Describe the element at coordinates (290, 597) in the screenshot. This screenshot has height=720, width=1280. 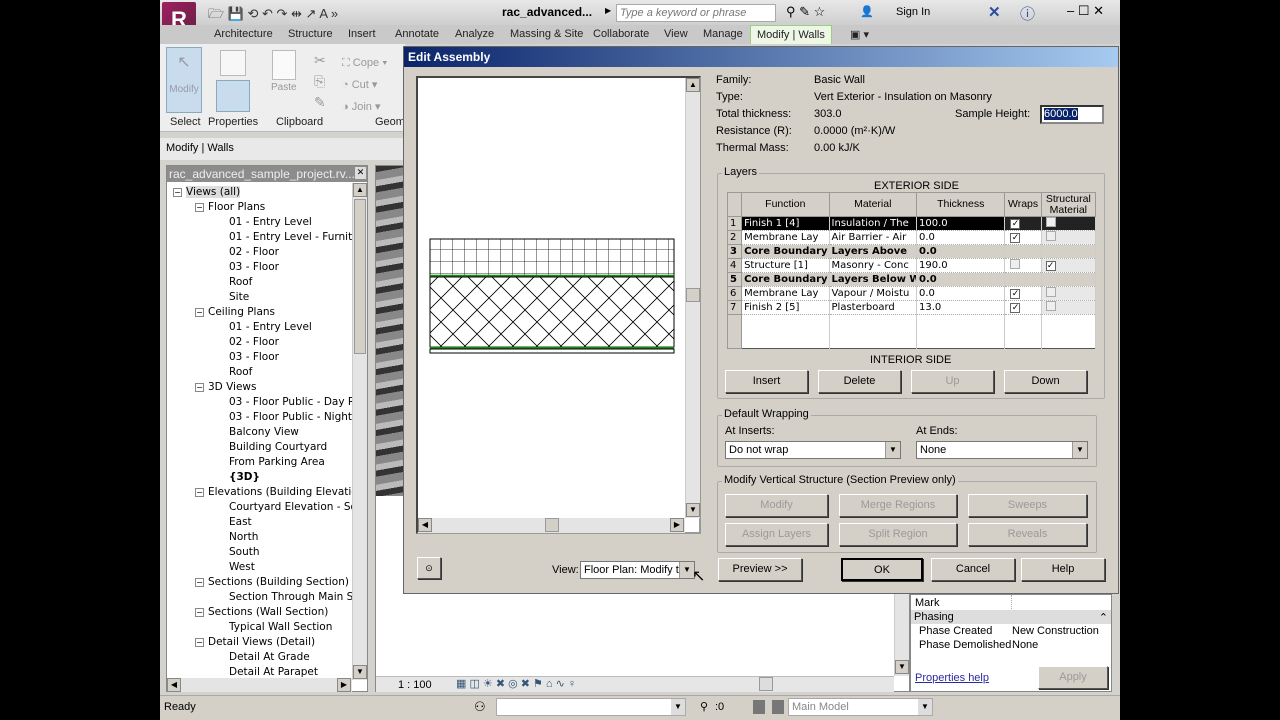
I see `tree-item: Section Through Main Sta` at that location.